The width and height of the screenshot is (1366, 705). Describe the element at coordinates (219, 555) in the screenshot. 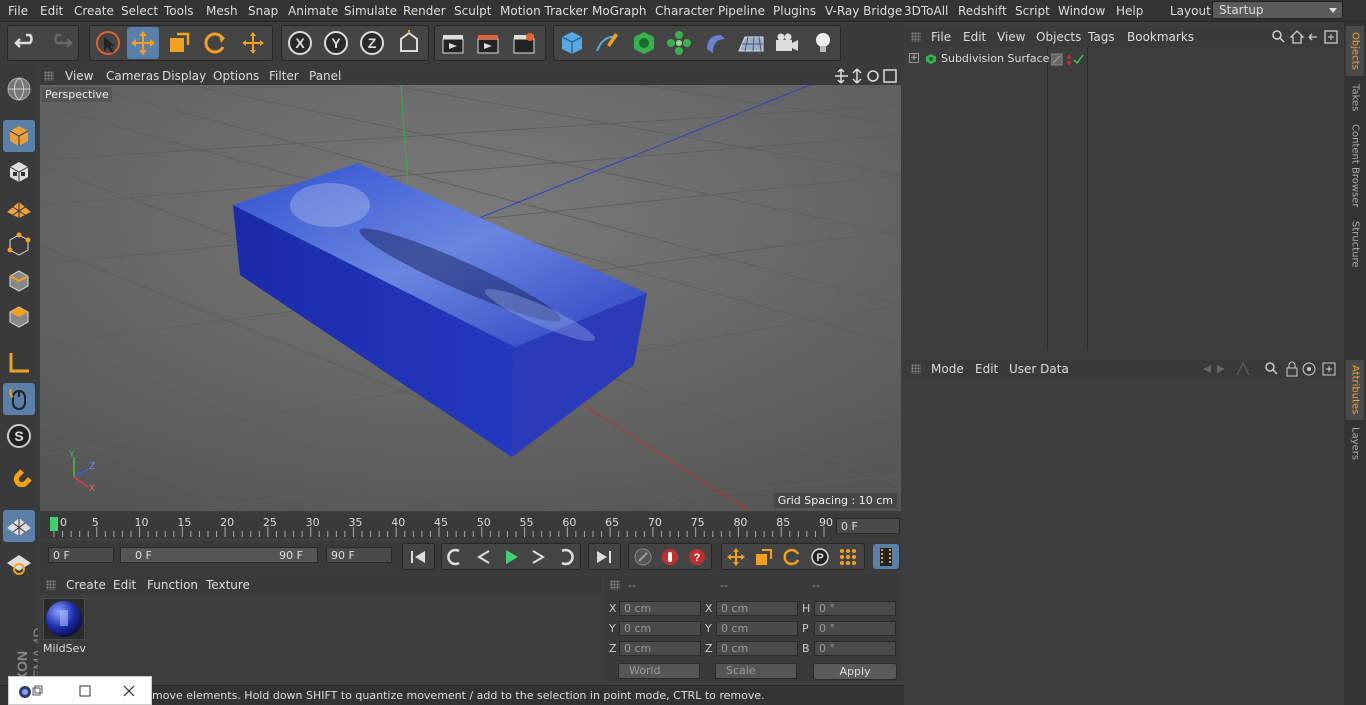

I see `frame-range-slider: 0 F 90 F` at that location.